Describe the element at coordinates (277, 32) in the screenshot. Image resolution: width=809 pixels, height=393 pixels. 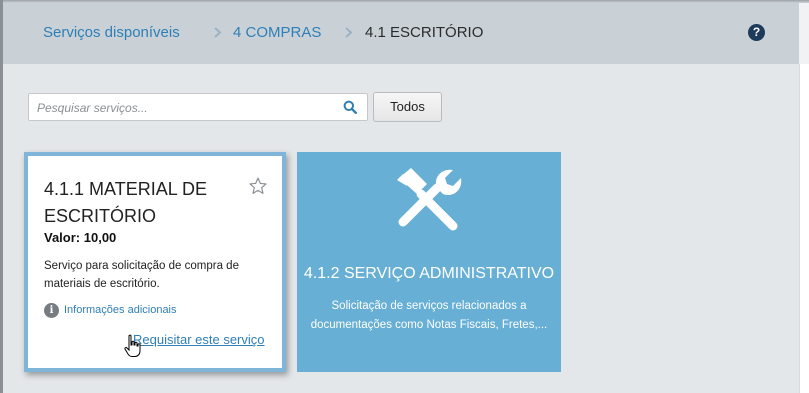
I see `breadcrumb-compras: 4 COMPRAS` at that location.